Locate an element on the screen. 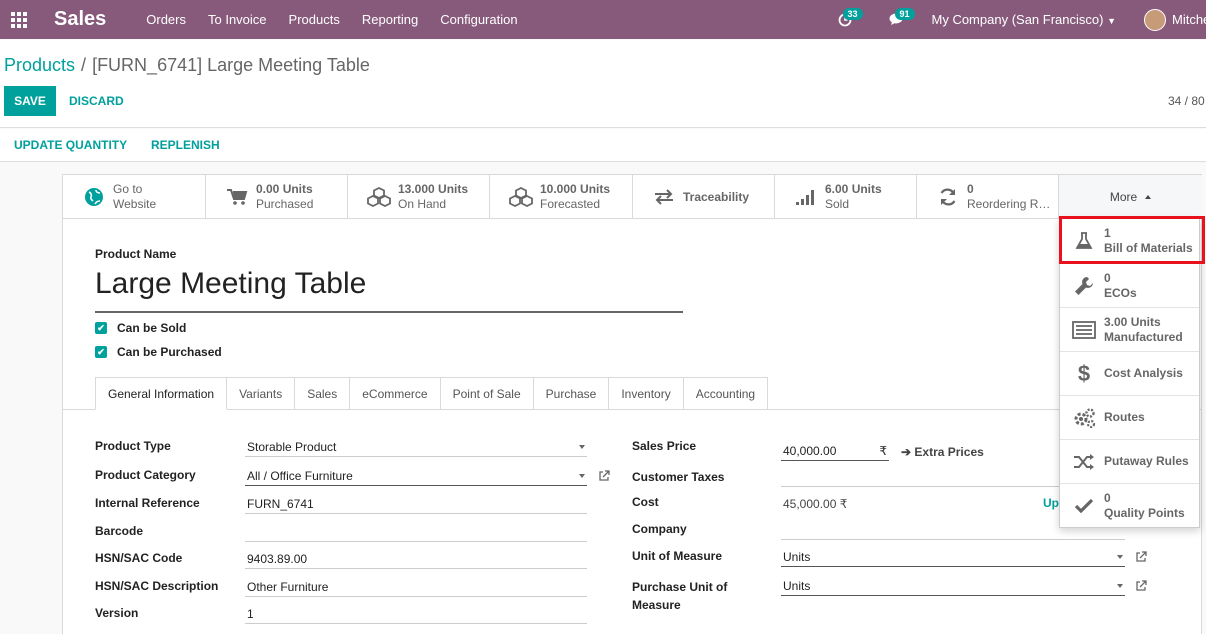  activity-icon: 33 is located at coordinates (845, 19).